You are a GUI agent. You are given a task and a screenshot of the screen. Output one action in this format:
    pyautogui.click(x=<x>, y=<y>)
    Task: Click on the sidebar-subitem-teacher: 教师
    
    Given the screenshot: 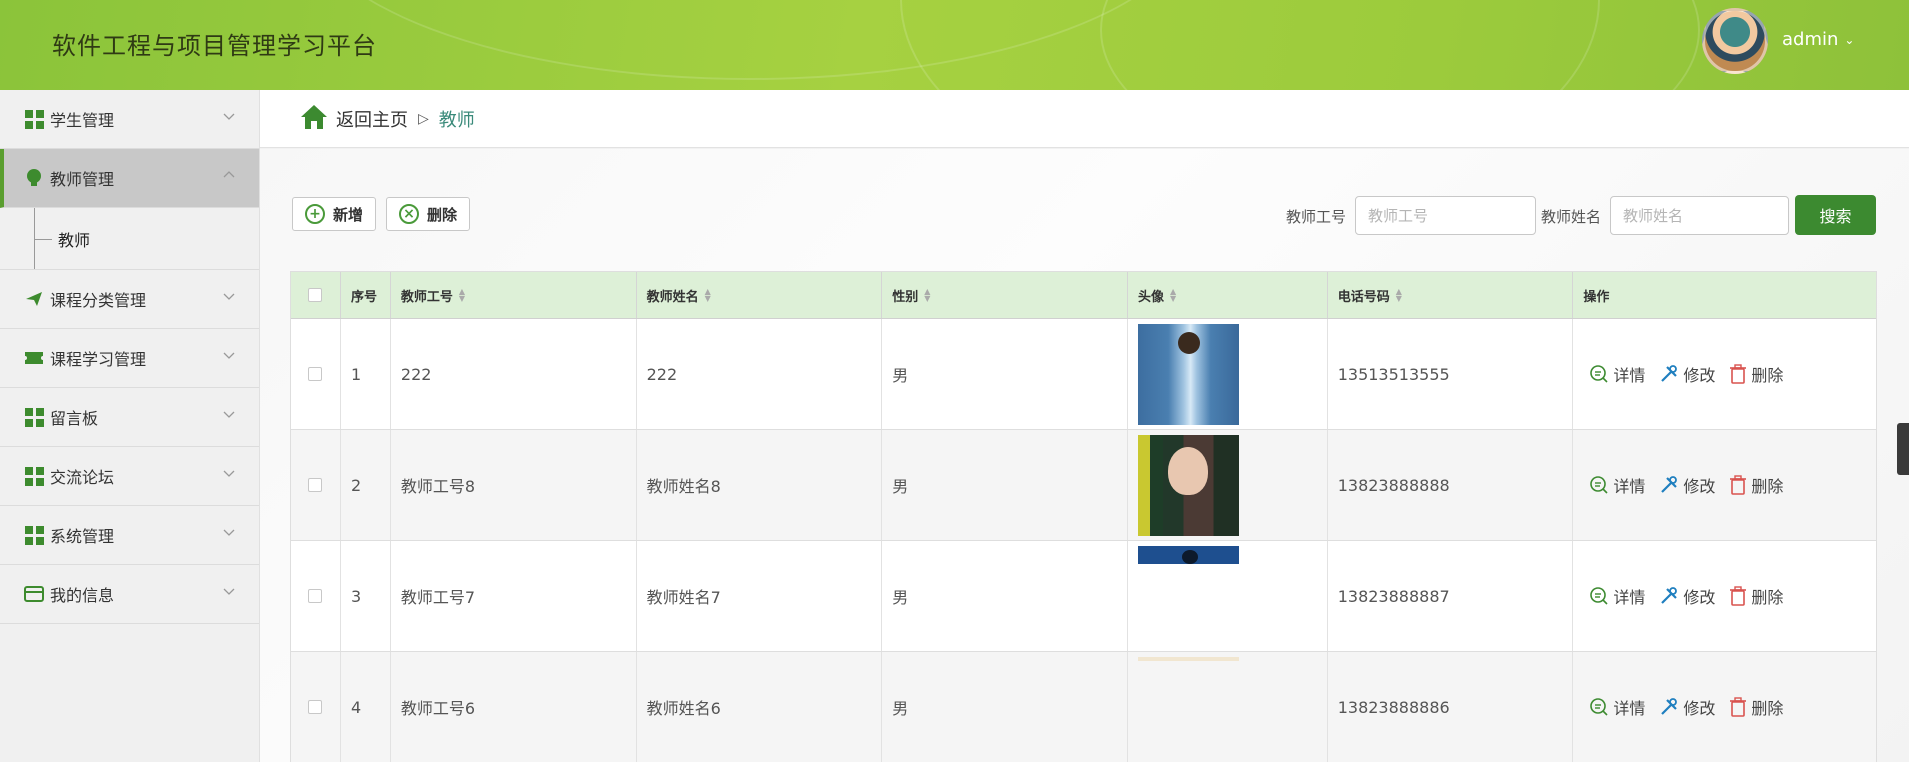 What is the action you would take?
    pyautogui.click(x=129, y=239)
    